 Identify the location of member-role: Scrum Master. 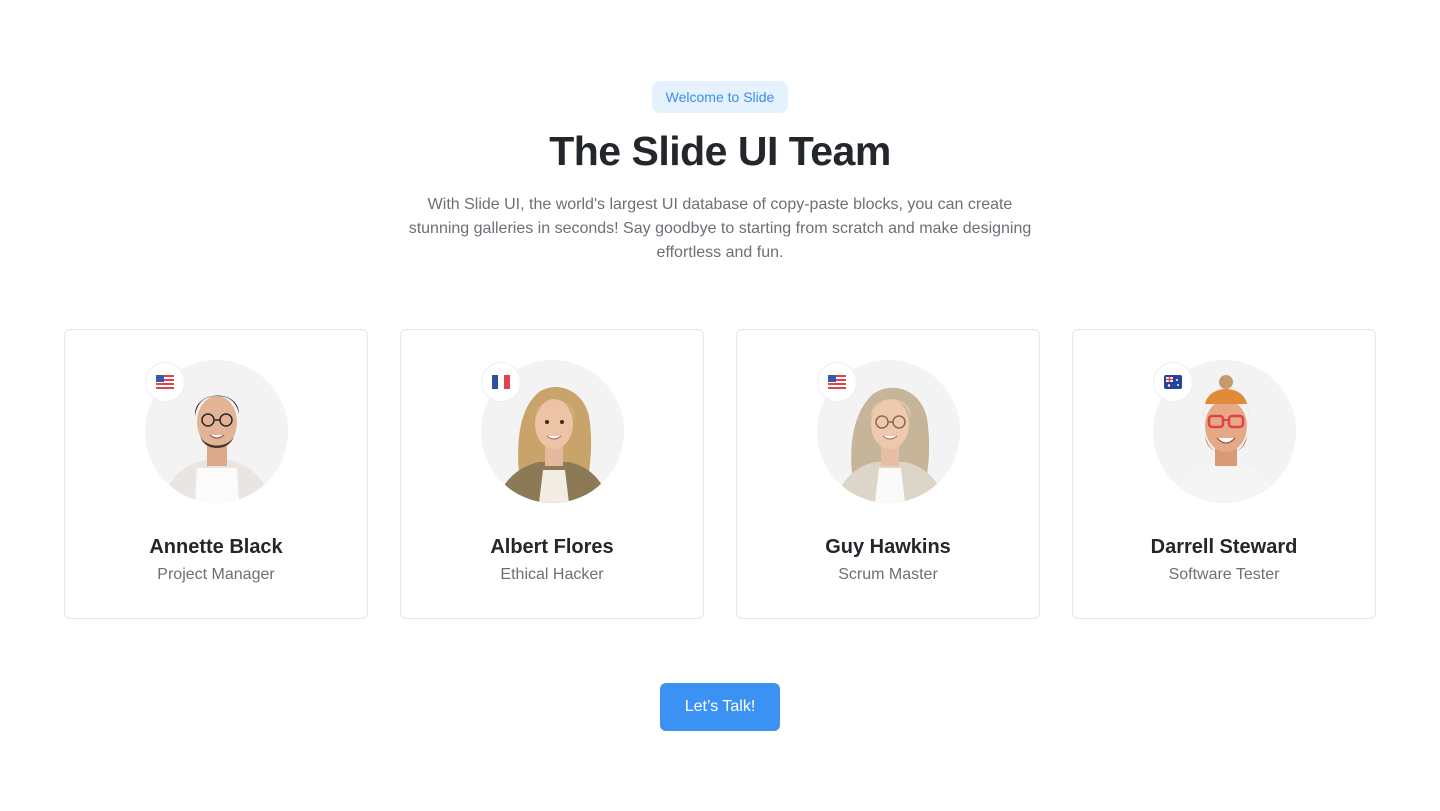
(888, 574).